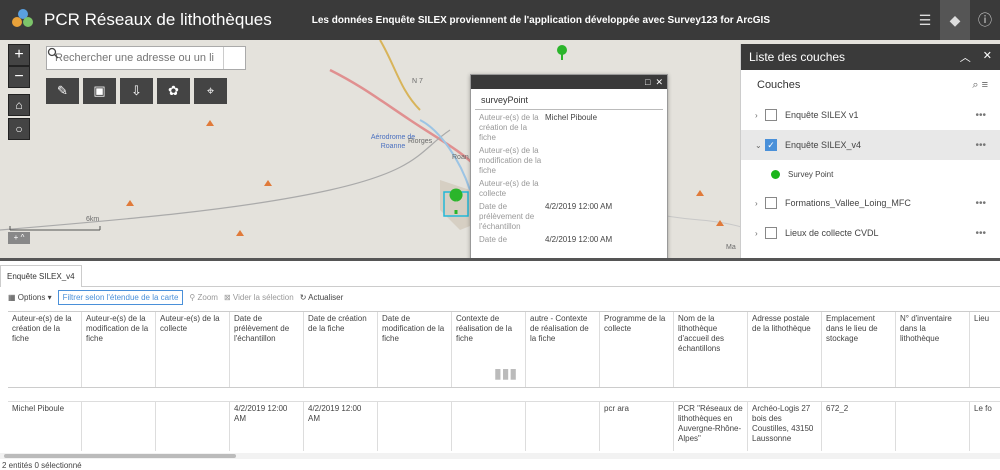 The image size is (1000, 470). Describe the element at coordinates (870, 115) in the screenshot. I see `layer-item: › Enquête SILEX v1 •••` at that location.